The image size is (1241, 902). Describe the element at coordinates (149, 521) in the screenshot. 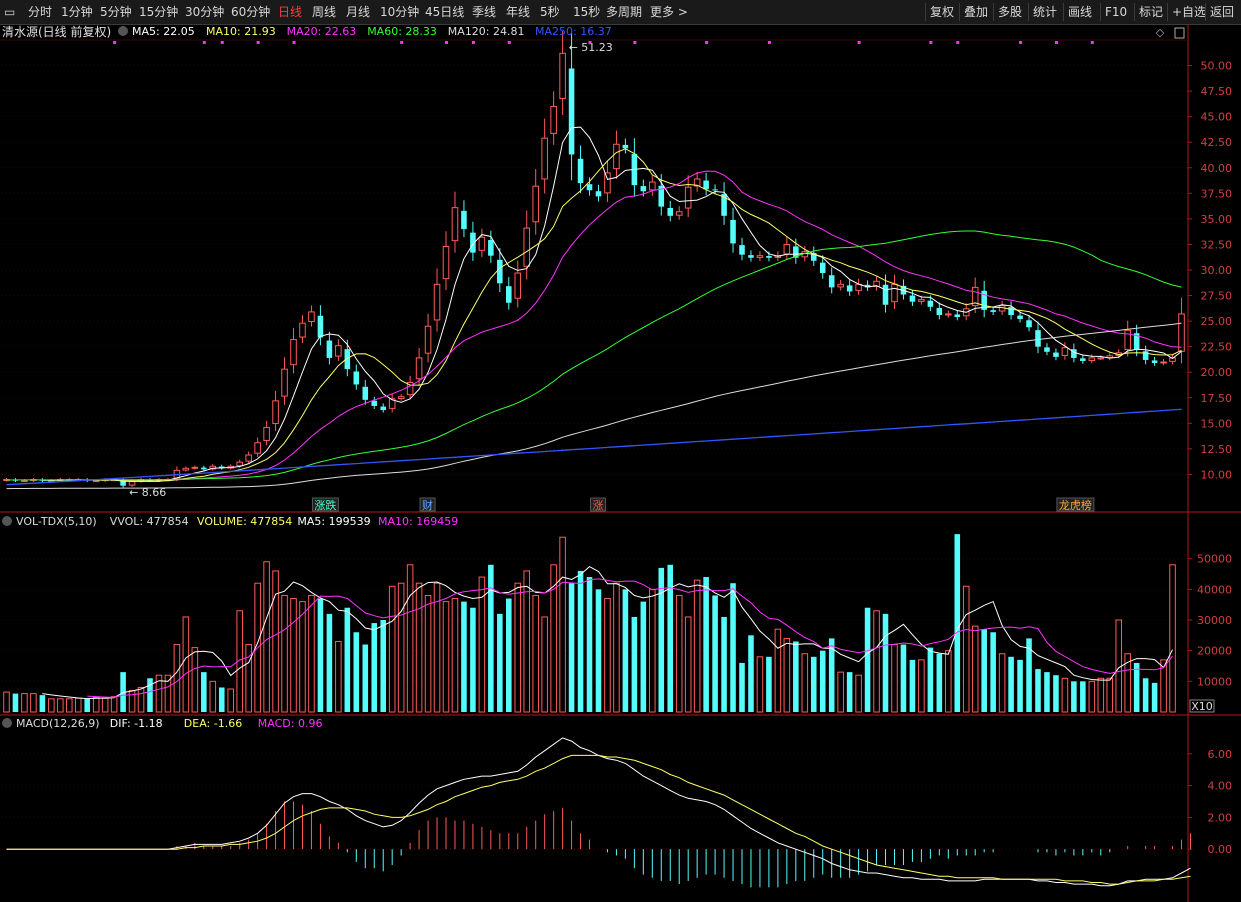

I see `volume-legend-1: VVOL: 477854` at that location.